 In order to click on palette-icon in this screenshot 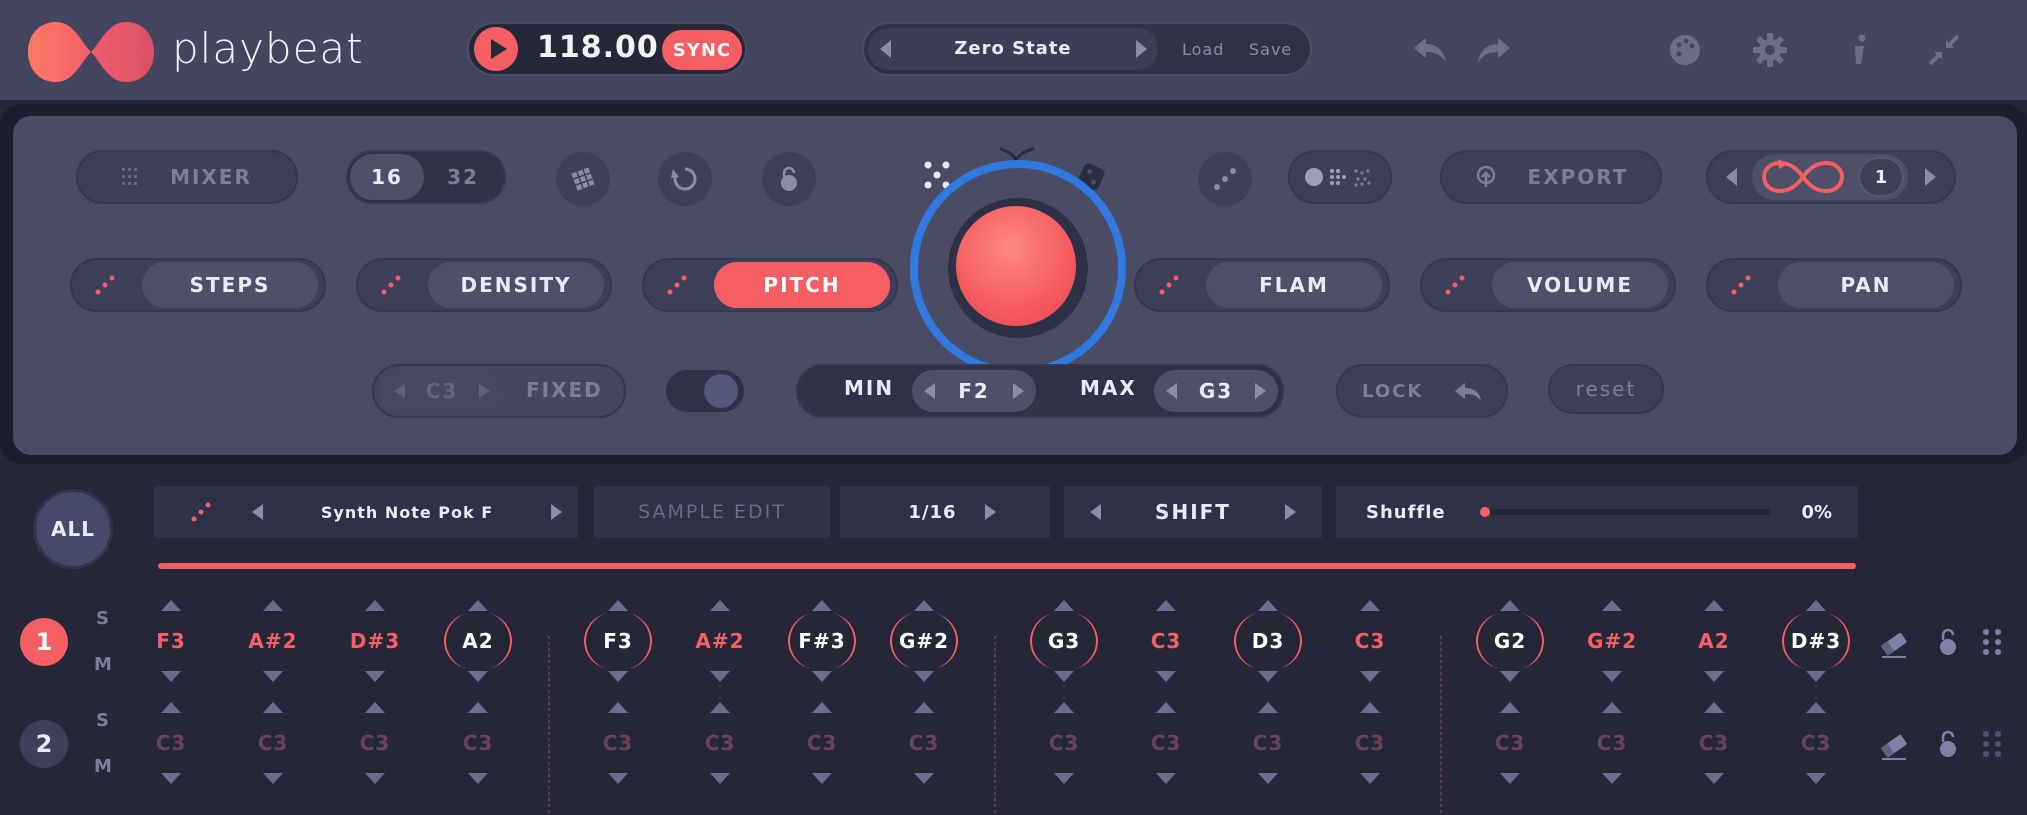, I will do `click(1685, 50)`.